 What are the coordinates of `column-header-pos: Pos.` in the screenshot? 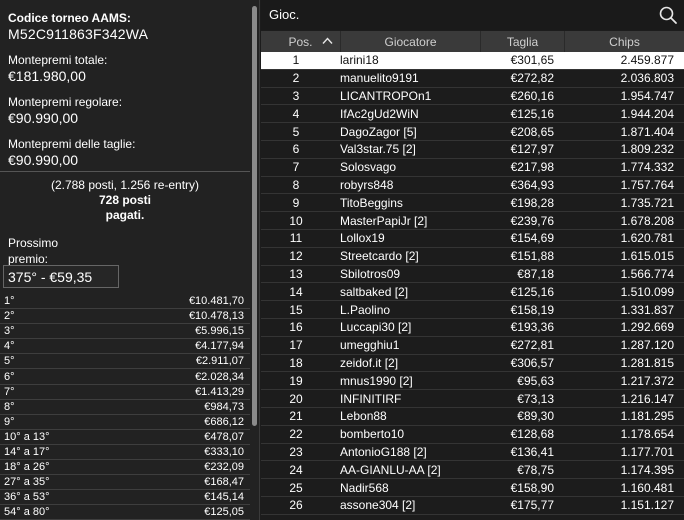 It's located at (301, 41).